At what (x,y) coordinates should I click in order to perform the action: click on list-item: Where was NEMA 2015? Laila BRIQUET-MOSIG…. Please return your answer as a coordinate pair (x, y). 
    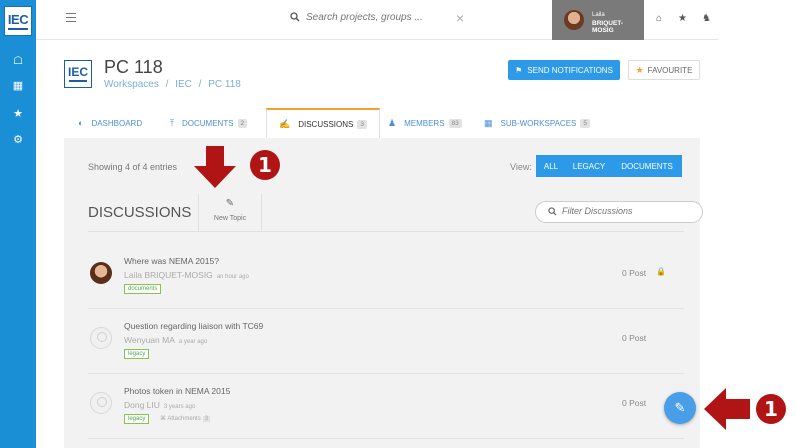
    Looking at the image, I should click on (386, 276).